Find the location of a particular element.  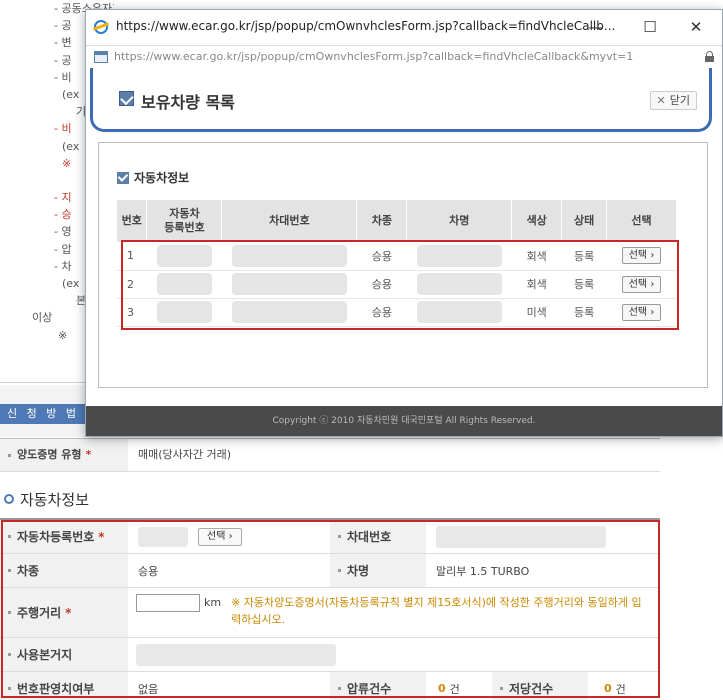

redacted-address is located at coordinates (236, 654).